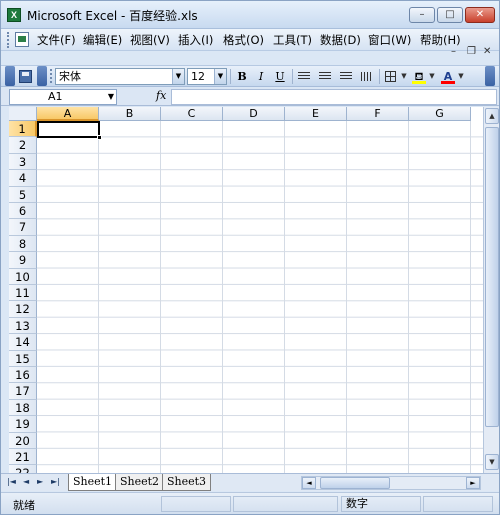 Image resolution: width=500 pixels, height=515 pixels. What do you see at coordinates (23, 391) in the screenshot?
I see `row-header-17: 17` at bounding box center [23, 391].